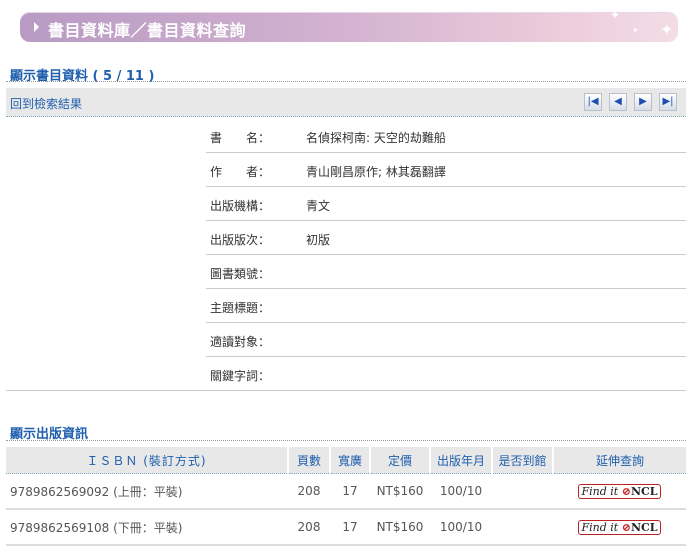 This screenshot has height=556, width=690. Describe the element at coordinates (318, 240) in the screenshot. I see `field-value: 初版` at that location.